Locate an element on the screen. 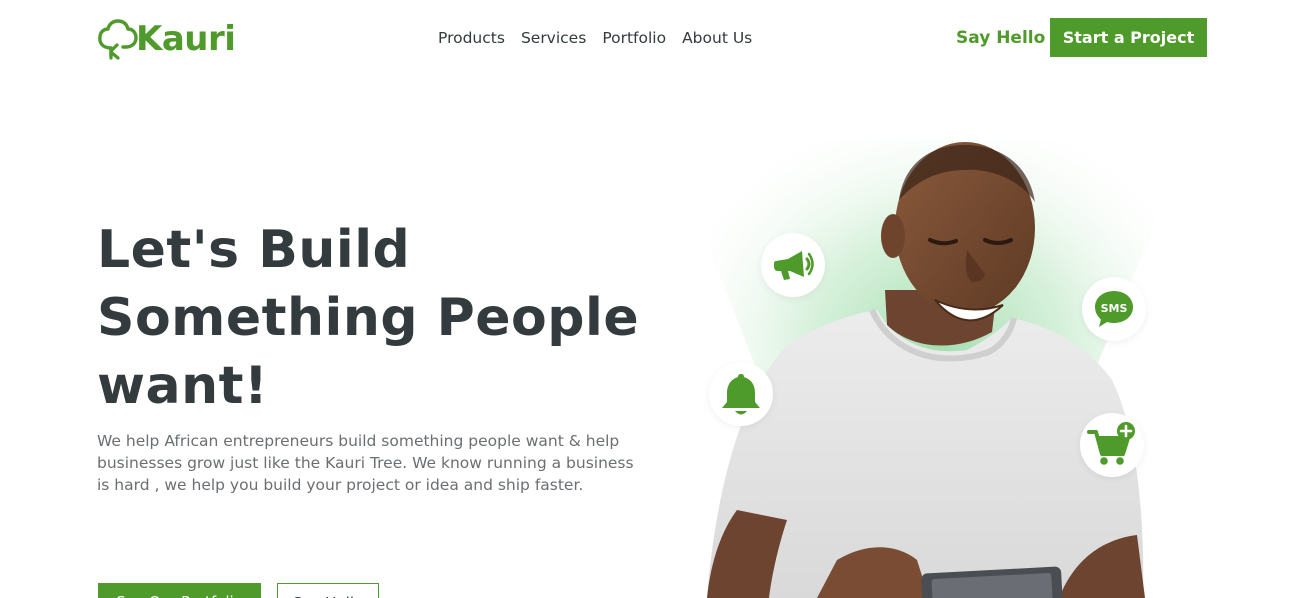 The image size is (1305, 598). bell-bubble is located at coordinates (741, 394).